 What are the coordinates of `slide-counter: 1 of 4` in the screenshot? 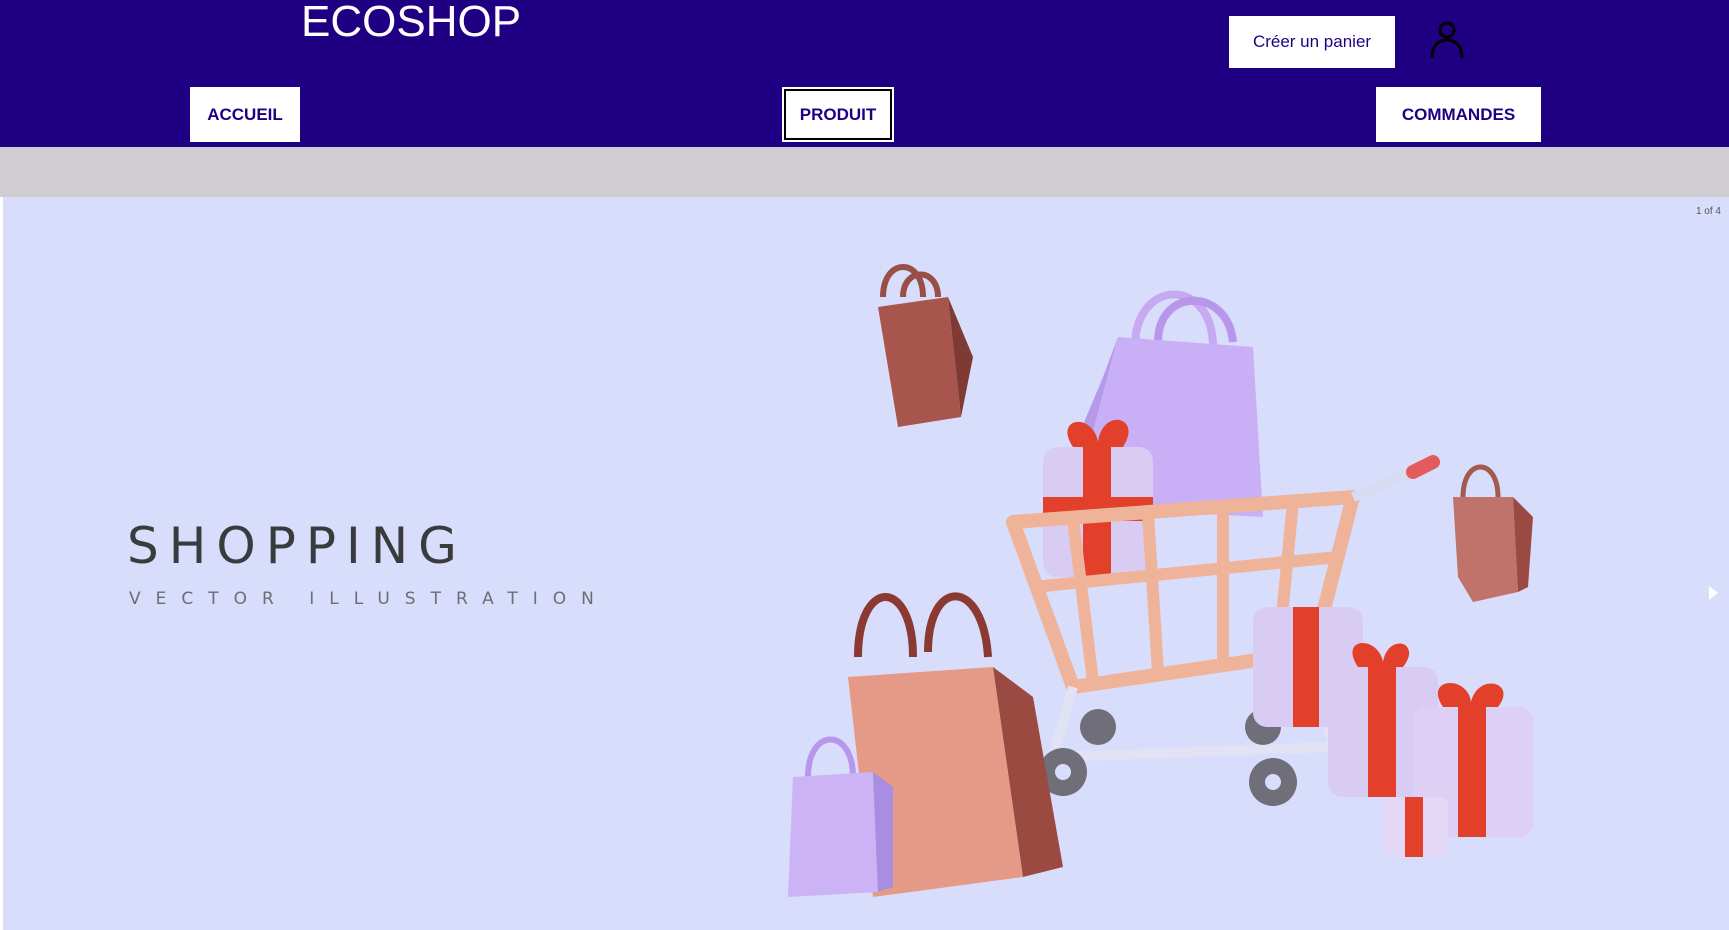 It's located at (1708, 211).